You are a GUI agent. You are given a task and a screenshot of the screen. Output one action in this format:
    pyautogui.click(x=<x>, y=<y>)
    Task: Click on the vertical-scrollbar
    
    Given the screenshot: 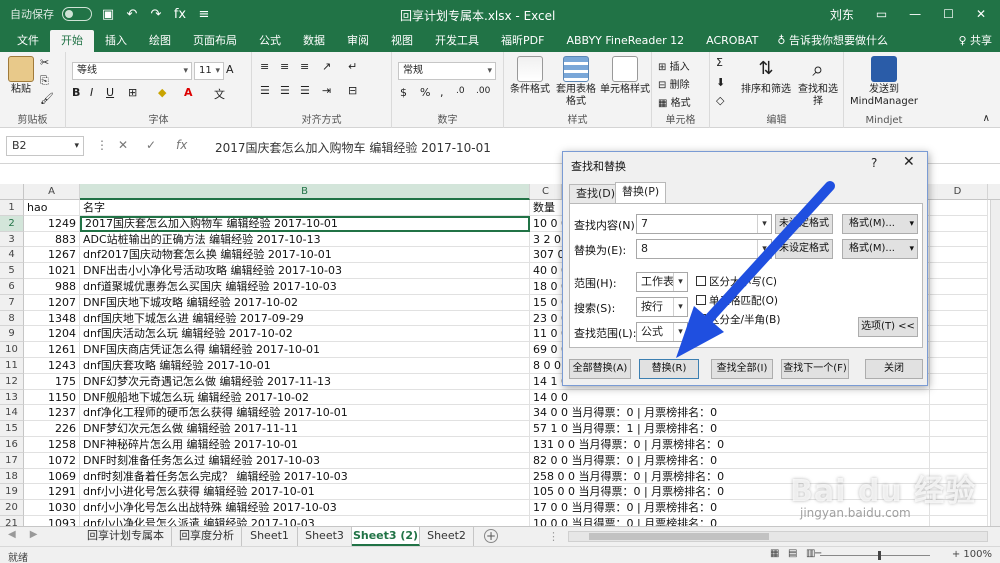 What is the action you would take?
    pyautogui.click(x=995, y=363)
    